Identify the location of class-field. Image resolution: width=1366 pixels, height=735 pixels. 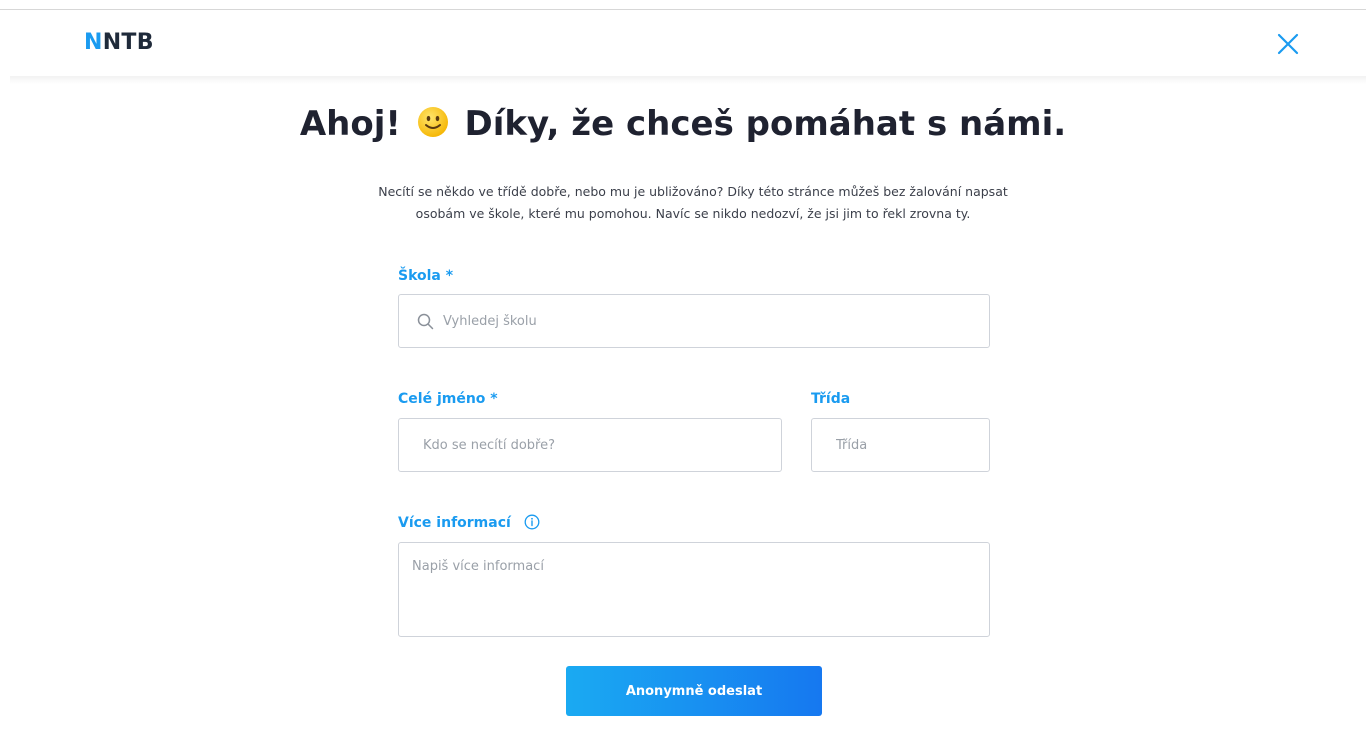
(900, 445).